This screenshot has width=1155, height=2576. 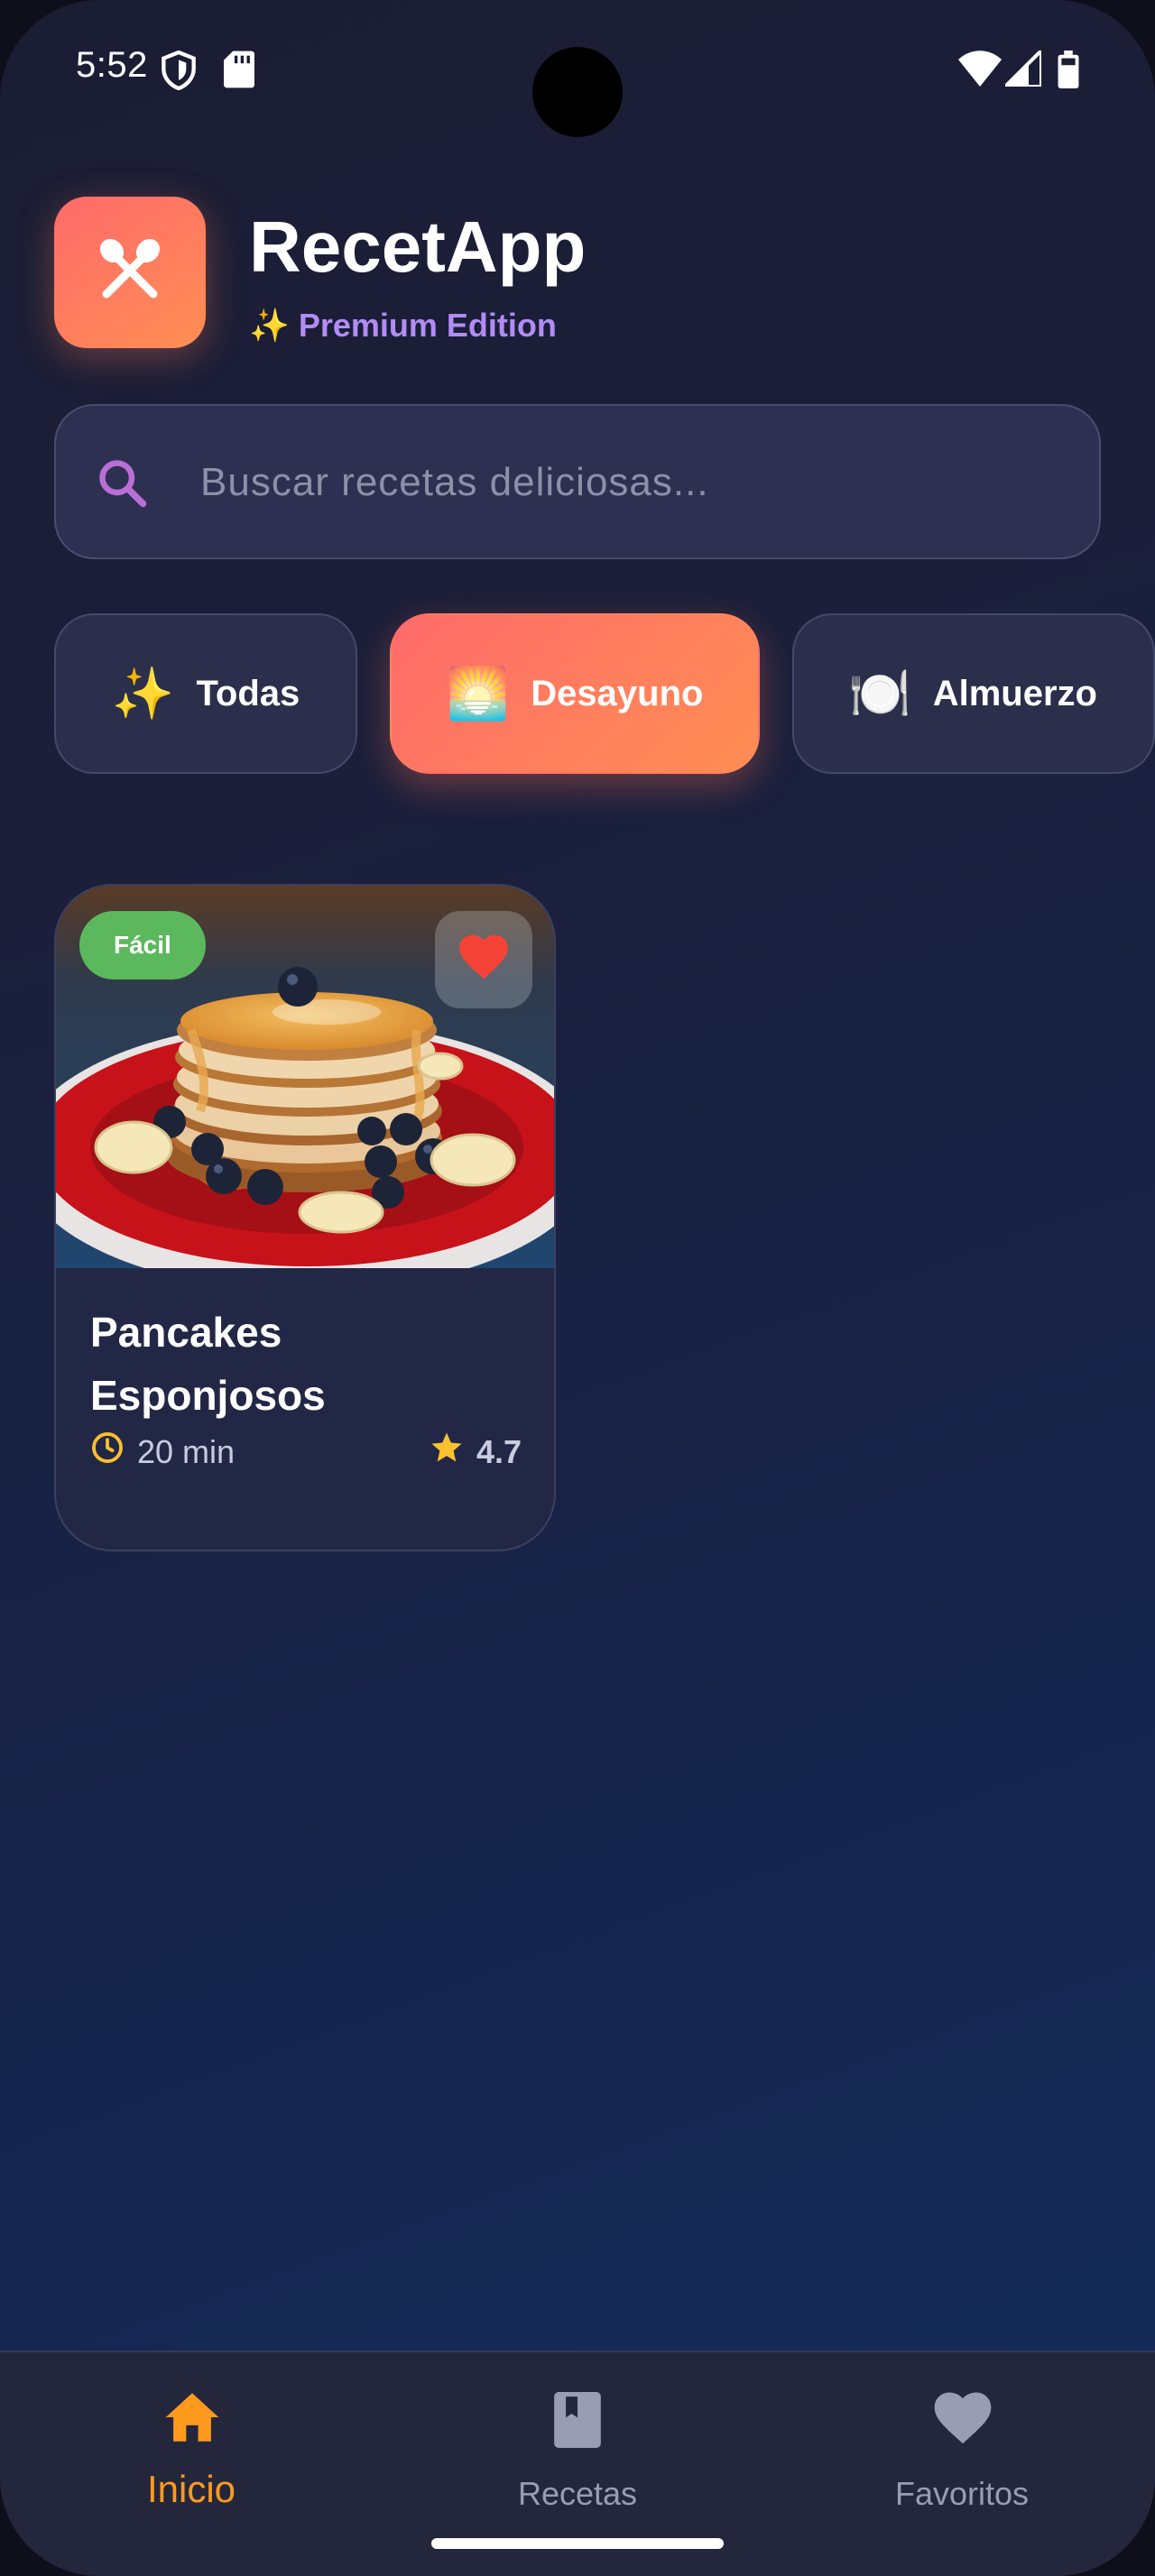 I want to click on front-camera, so click(x=577, y=92).